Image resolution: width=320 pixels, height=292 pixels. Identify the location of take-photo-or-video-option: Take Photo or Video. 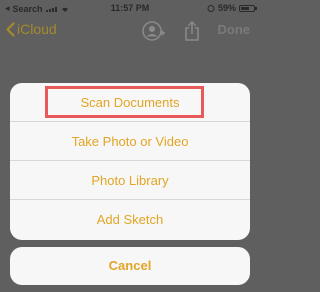
(130, 141).